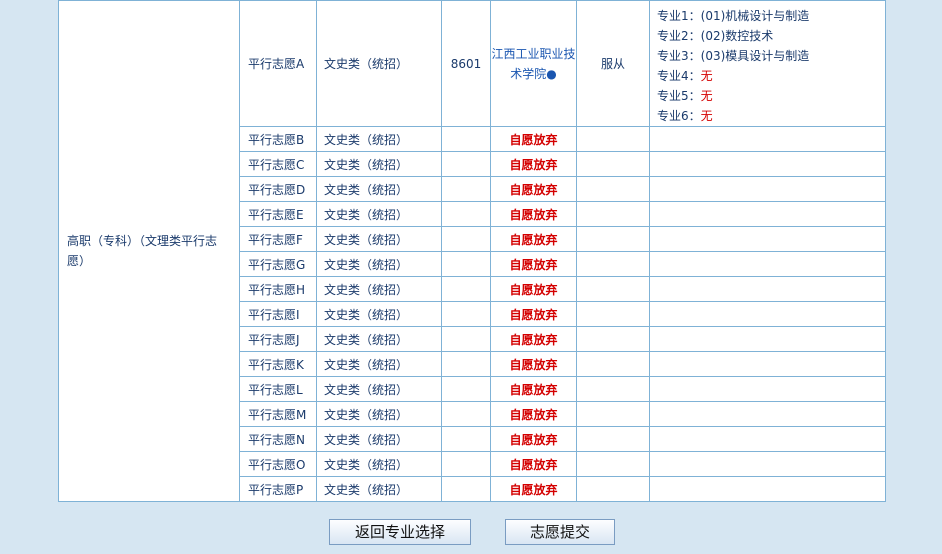  I want to click on pick-label: 平行志愿N, so click(278, 439).